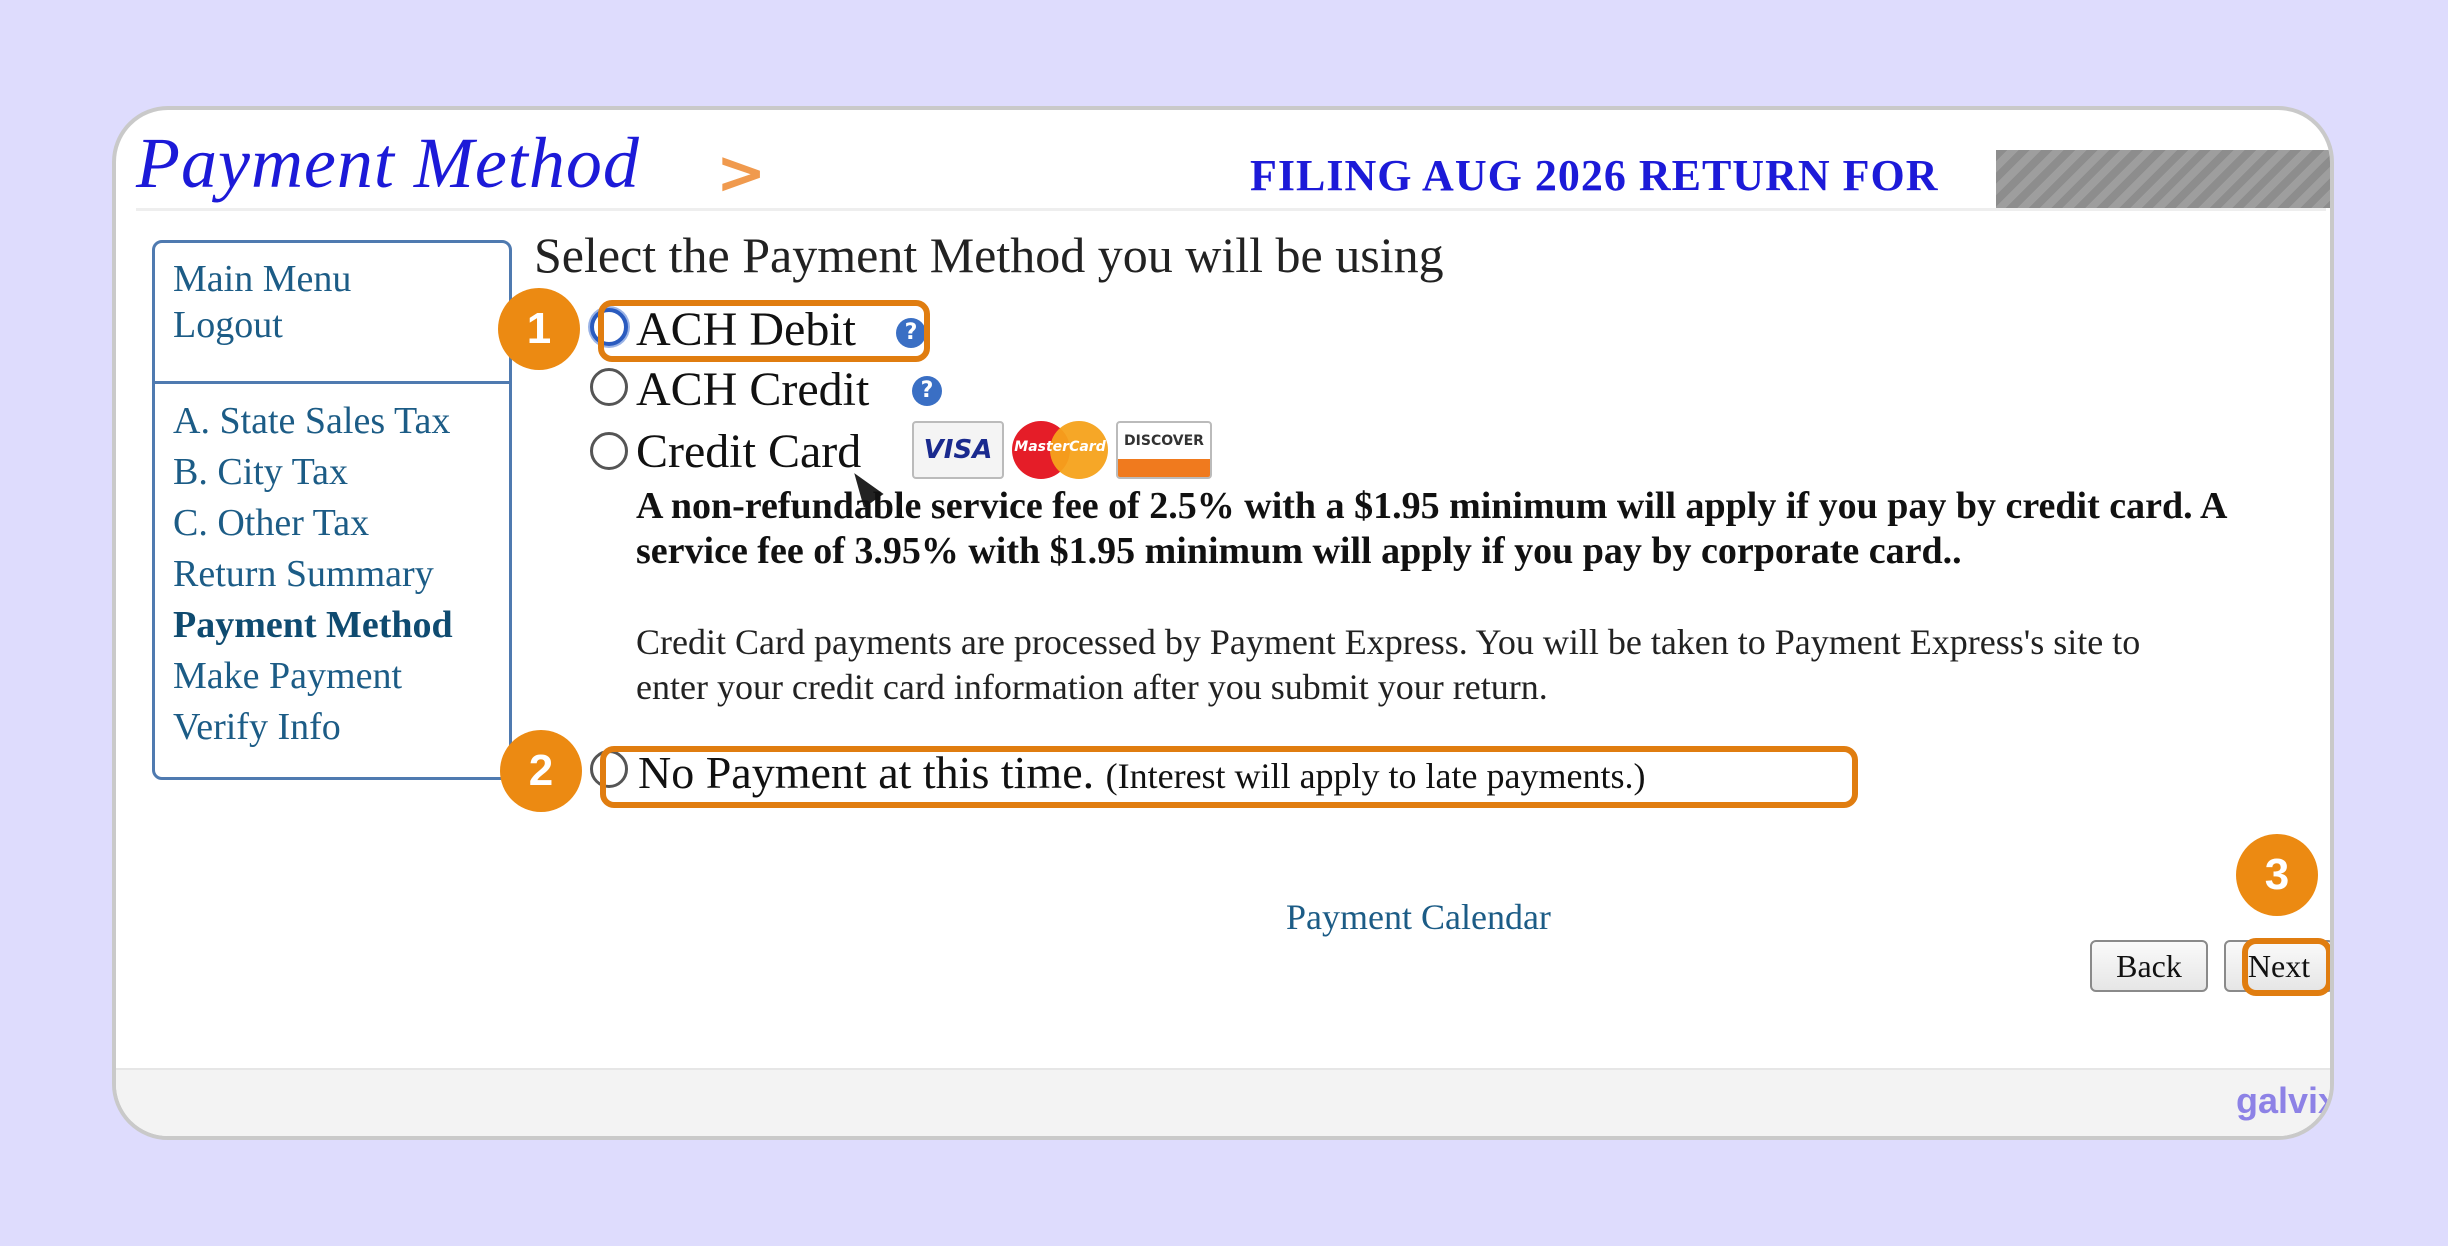 The width and height of the screenshot is (2448, 1246). I want to click on credit-card-label: Credit Card, so click(748, 451).